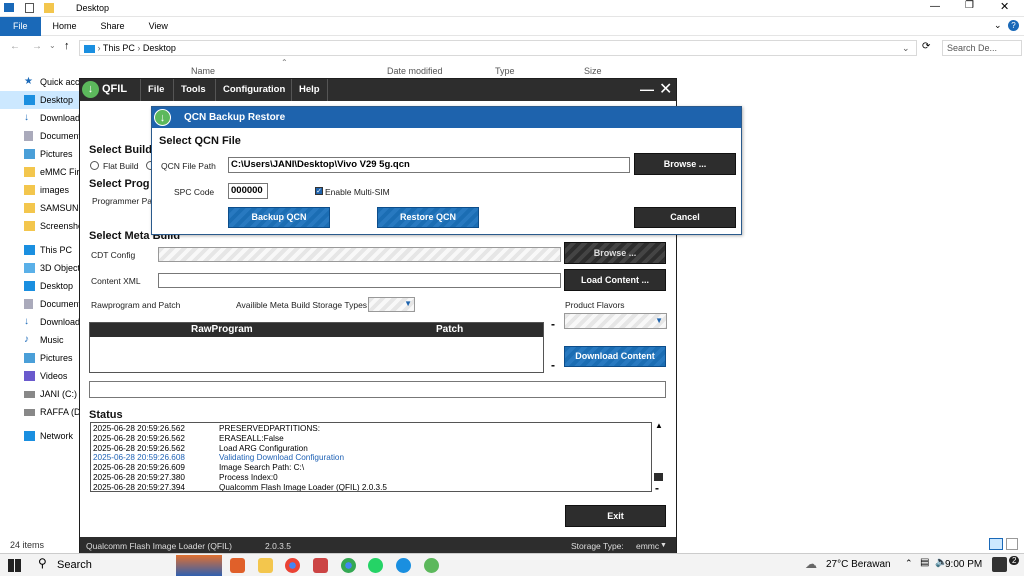 The height and width of the screenshot is (576, 1024). I want to click on nav-desktop-pc: Desktop, so click(40, 286).